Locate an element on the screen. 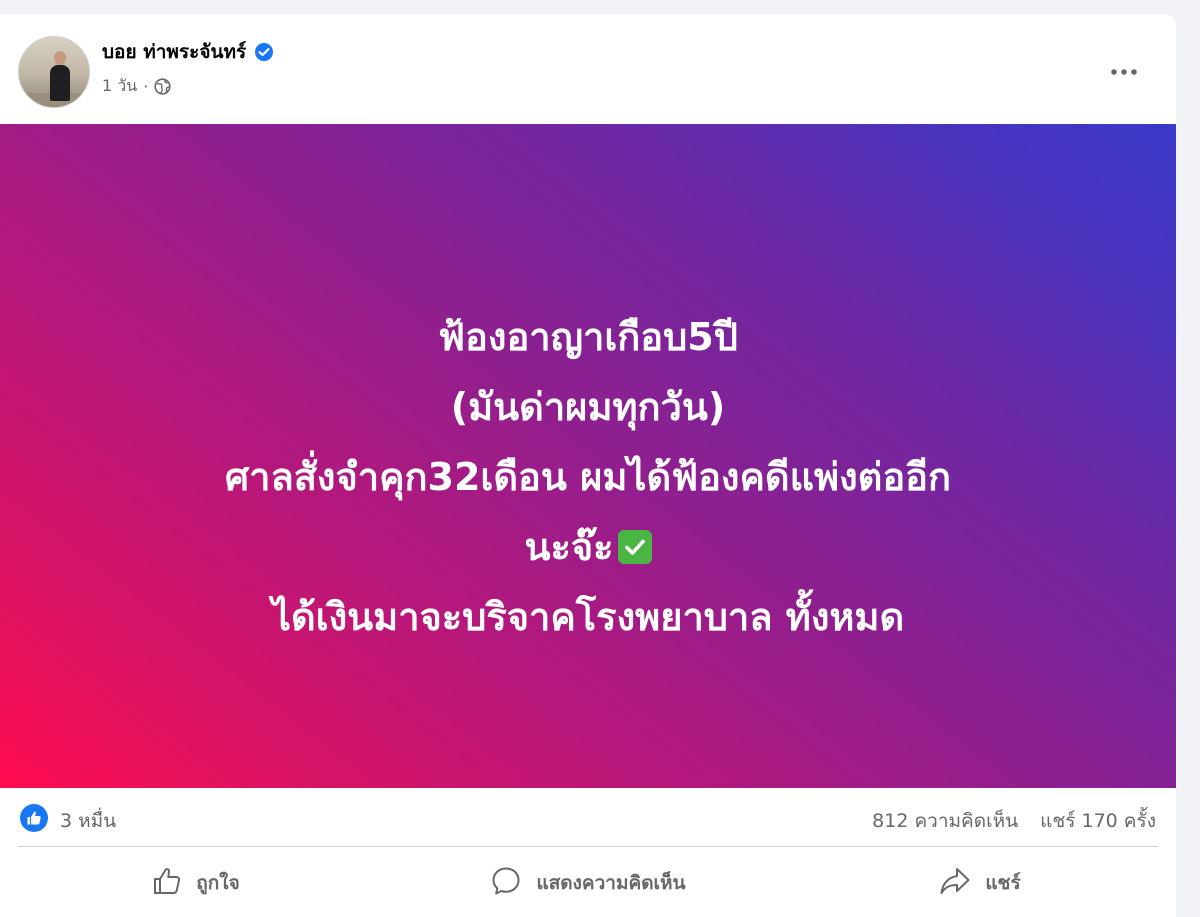  author-row: บอย ท่าพระจันทร์ is located at coordinates (188, 52).